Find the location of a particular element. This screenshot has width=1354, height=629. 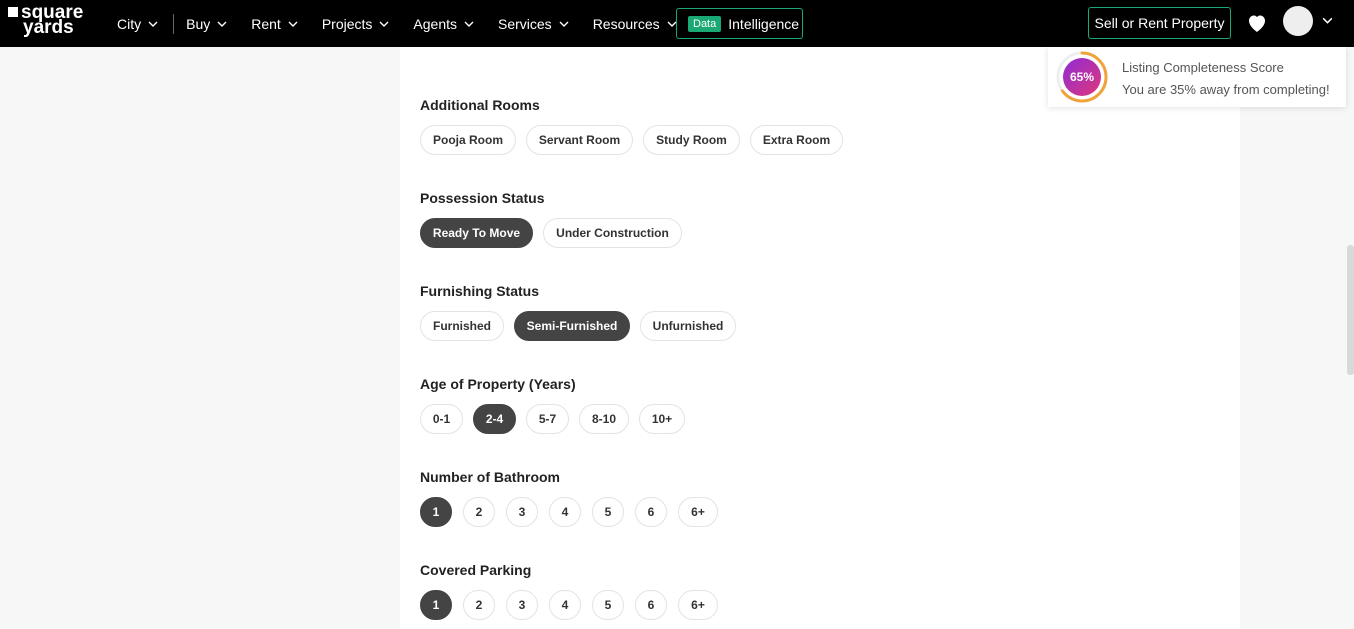

completeness-title: Listing Completeness Score is located at coordinates (1203, 67).